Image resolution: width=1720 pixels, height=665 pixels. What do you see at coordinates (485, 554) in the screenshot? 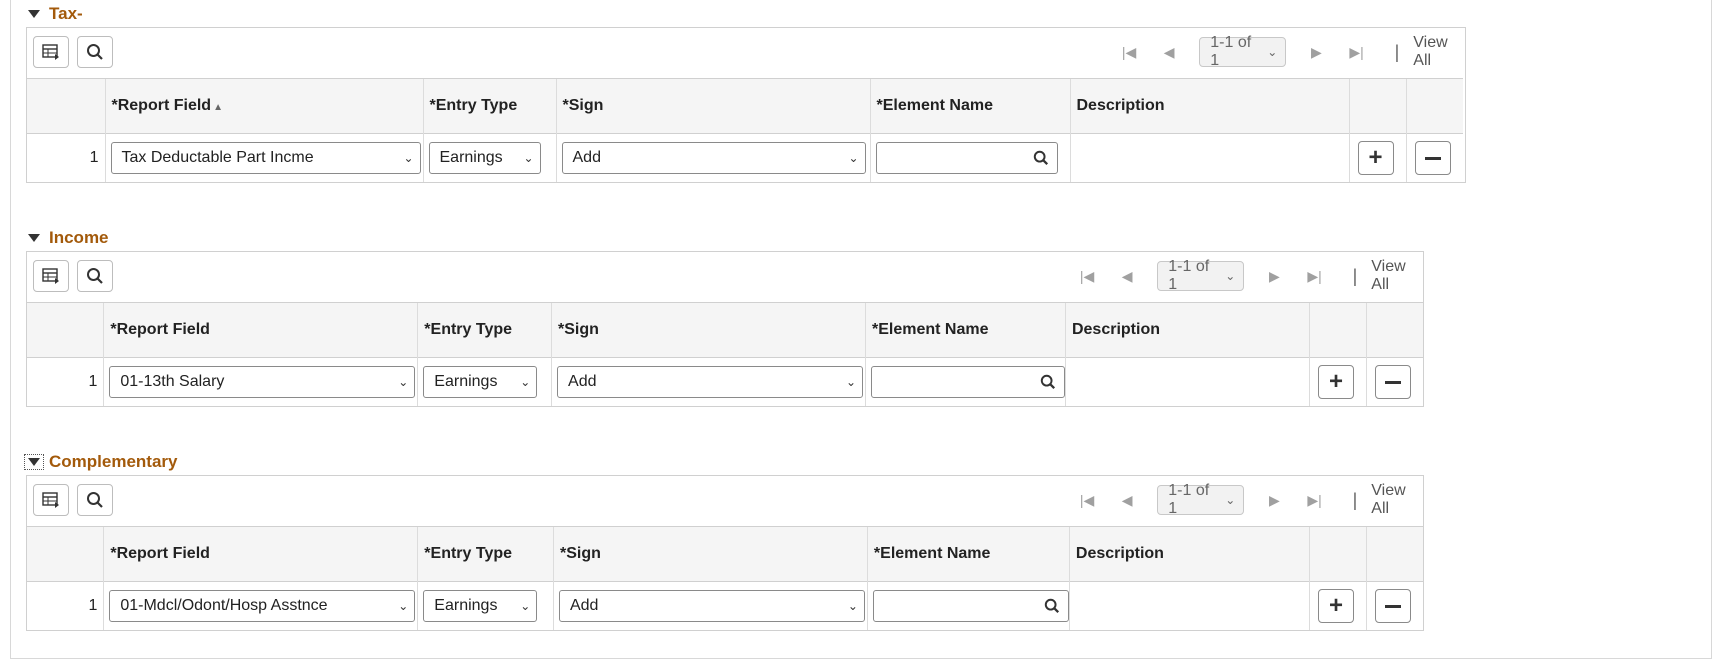
I see `column-header-entry-type: *Entry Type` at bounding box center [485, 554].